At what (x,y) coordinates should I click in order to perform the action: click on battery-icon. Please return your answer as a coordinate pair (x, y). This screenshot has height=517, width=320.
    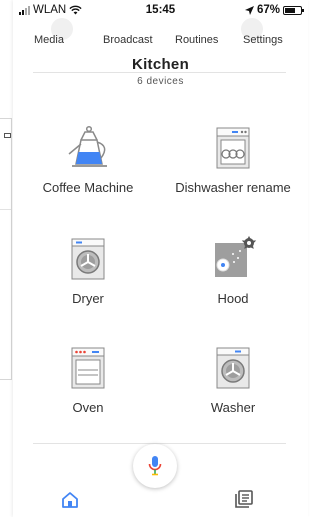
    Looking at the image, I should click on (293, 10).